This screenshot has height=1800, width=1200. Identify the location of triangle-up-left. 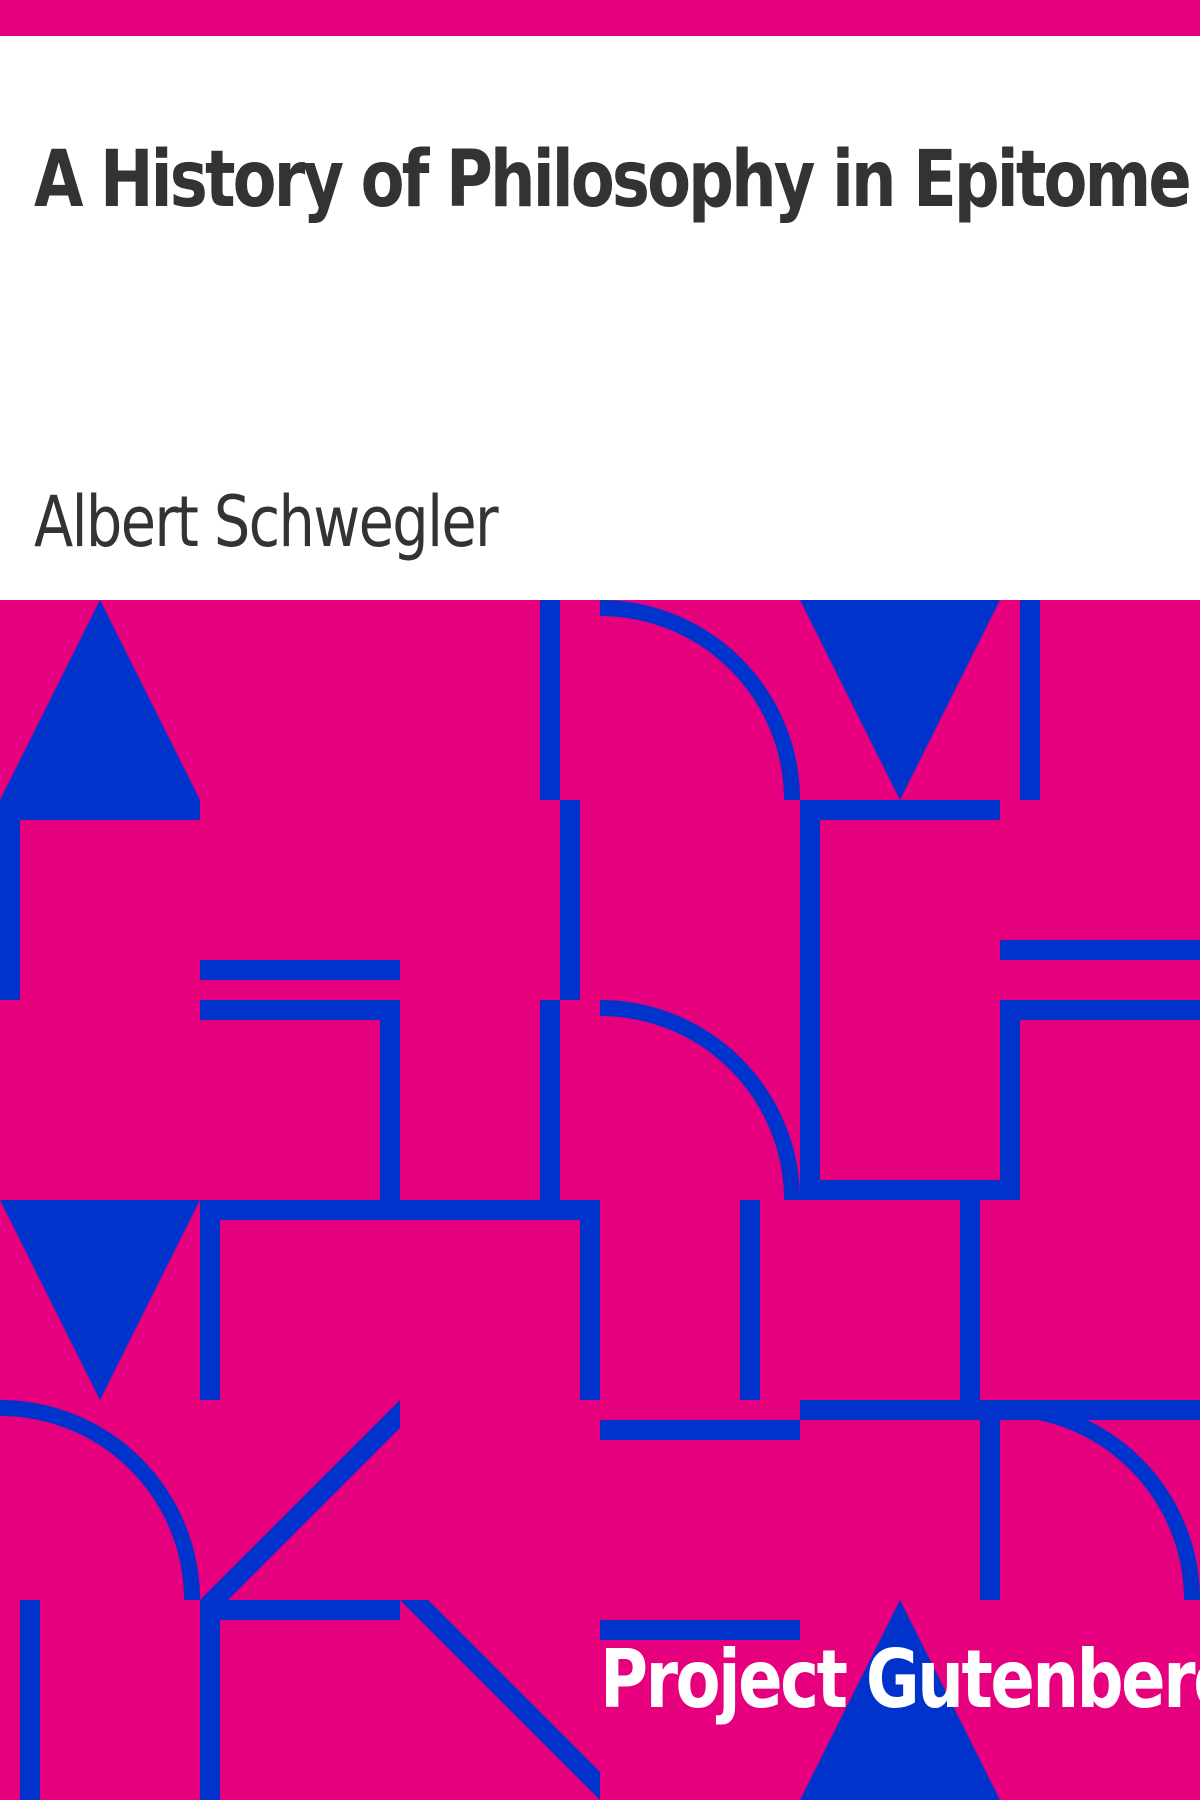
(100, 700).